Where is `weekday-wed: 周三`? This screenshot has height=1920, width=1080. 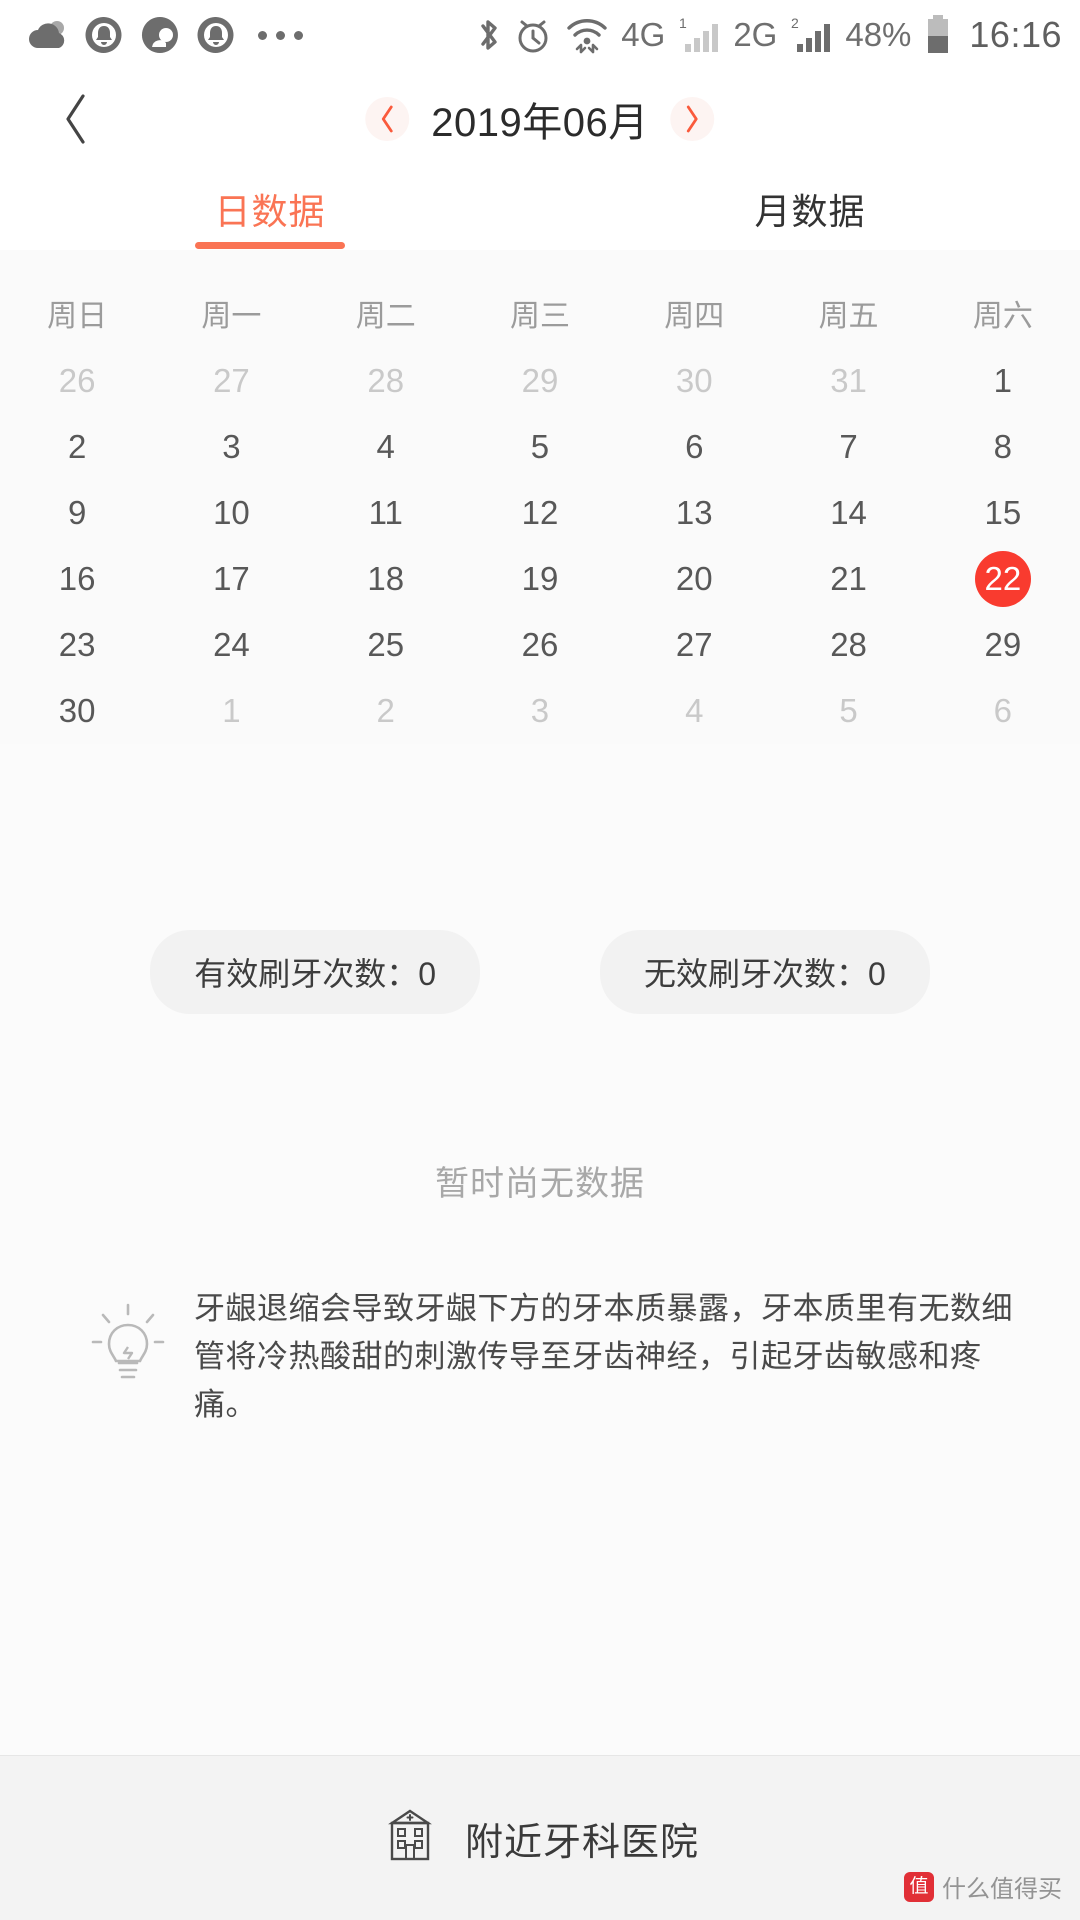 weekday-wed: 周三 is located at coordinates (539, 316).